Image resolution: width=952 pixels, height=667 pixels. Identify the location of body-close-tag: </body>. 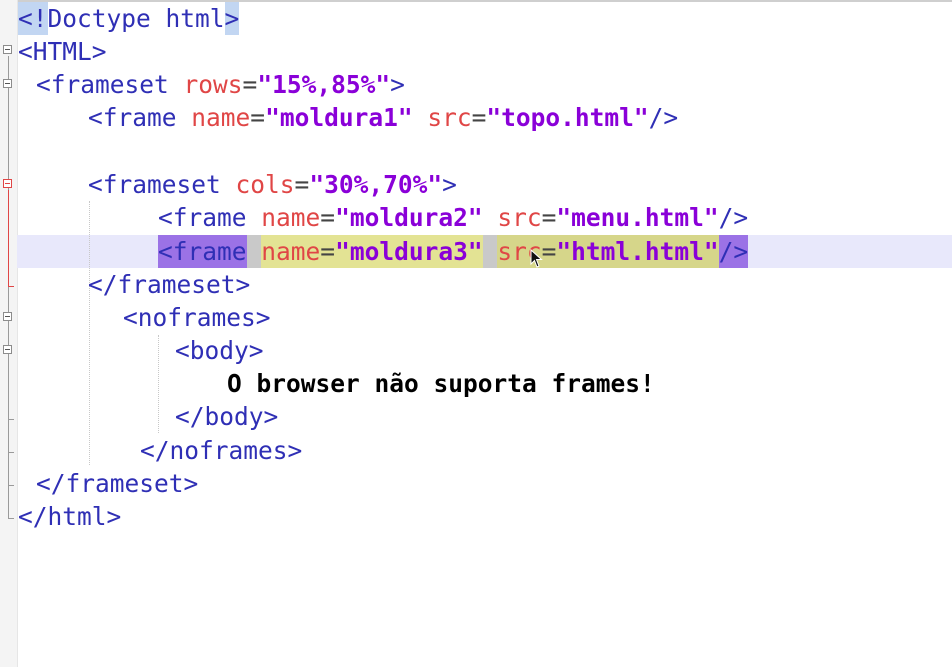
(227, 416).